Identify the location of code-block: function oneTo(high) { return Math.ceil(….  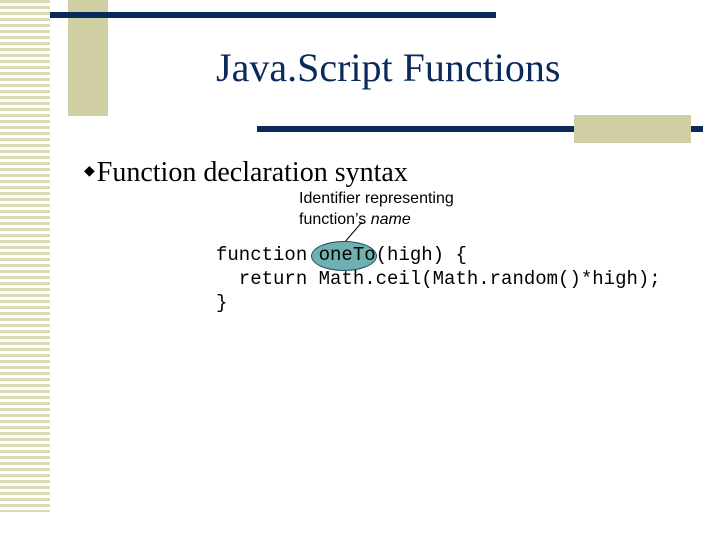
(438, 279).